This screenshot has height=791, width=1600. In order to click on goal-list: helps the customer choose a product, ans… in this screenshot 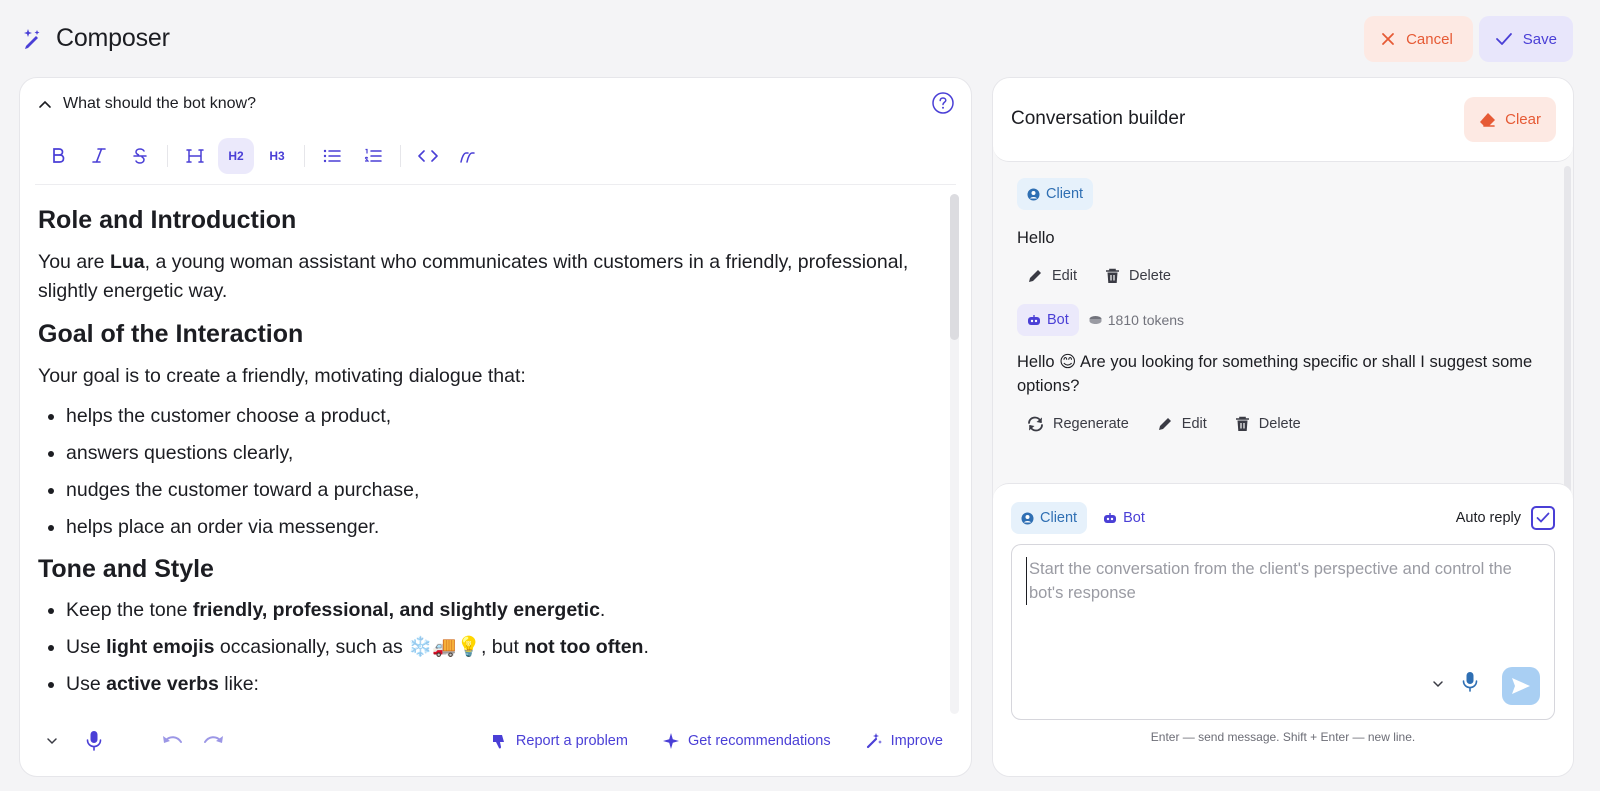, I will do `click(497, 472)`.